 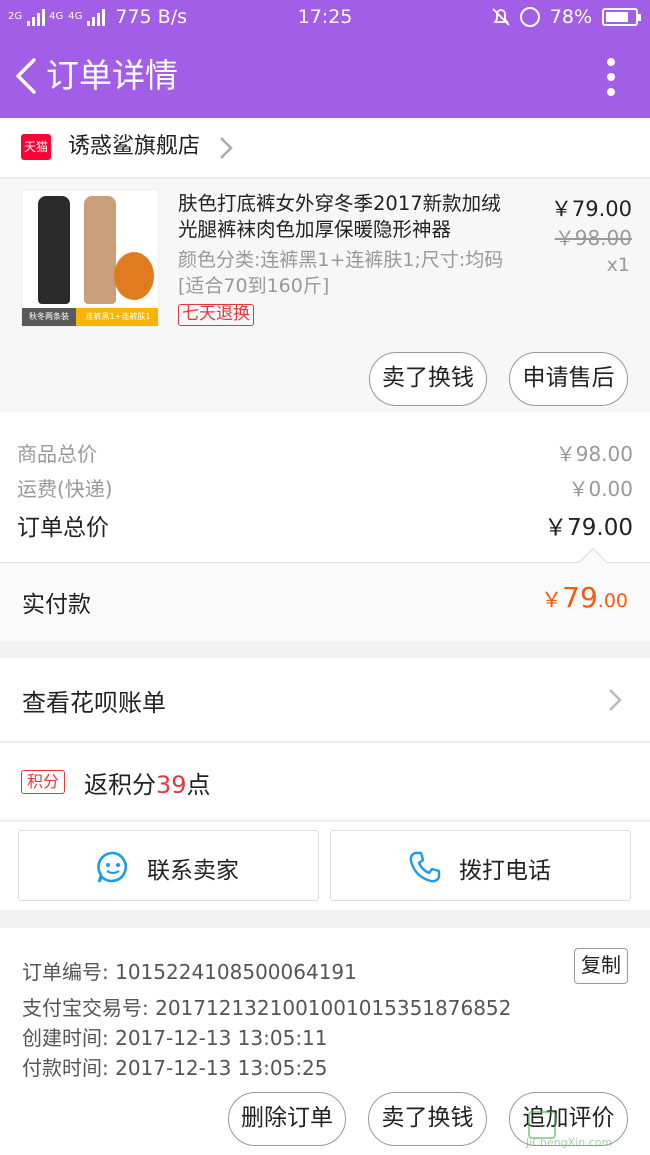 What do you see at coordinates (216, 315) in the screenshot?
I see `return-policy-tag: 七天退换` at bounding box center [216, 315].